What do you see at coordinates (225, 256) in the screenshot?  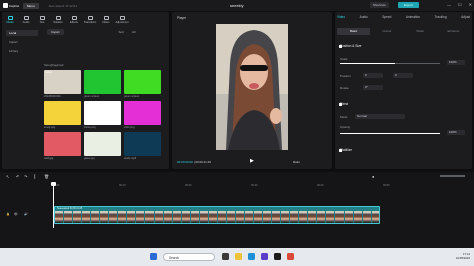 I see `task-view-icon` at bounding box center [225, 256].